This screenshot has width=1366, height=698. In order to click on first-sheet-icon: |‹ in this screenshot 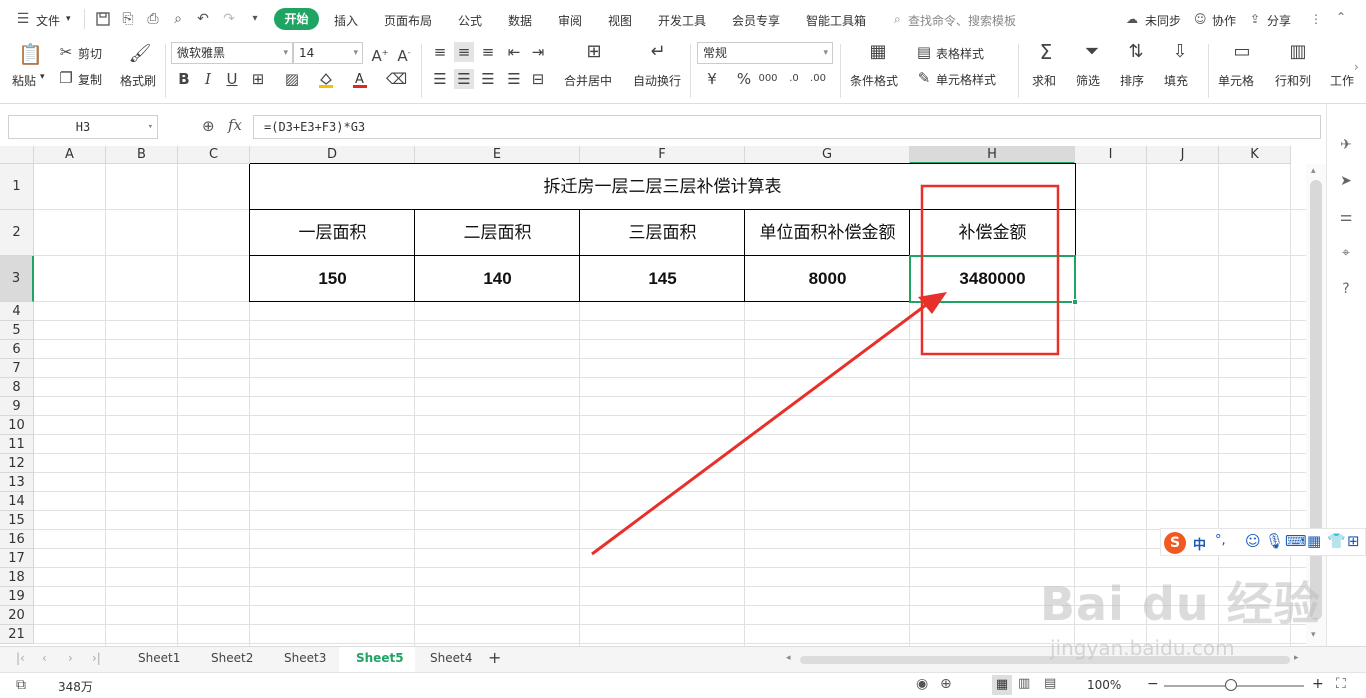, I will do `click(20, 658)`.